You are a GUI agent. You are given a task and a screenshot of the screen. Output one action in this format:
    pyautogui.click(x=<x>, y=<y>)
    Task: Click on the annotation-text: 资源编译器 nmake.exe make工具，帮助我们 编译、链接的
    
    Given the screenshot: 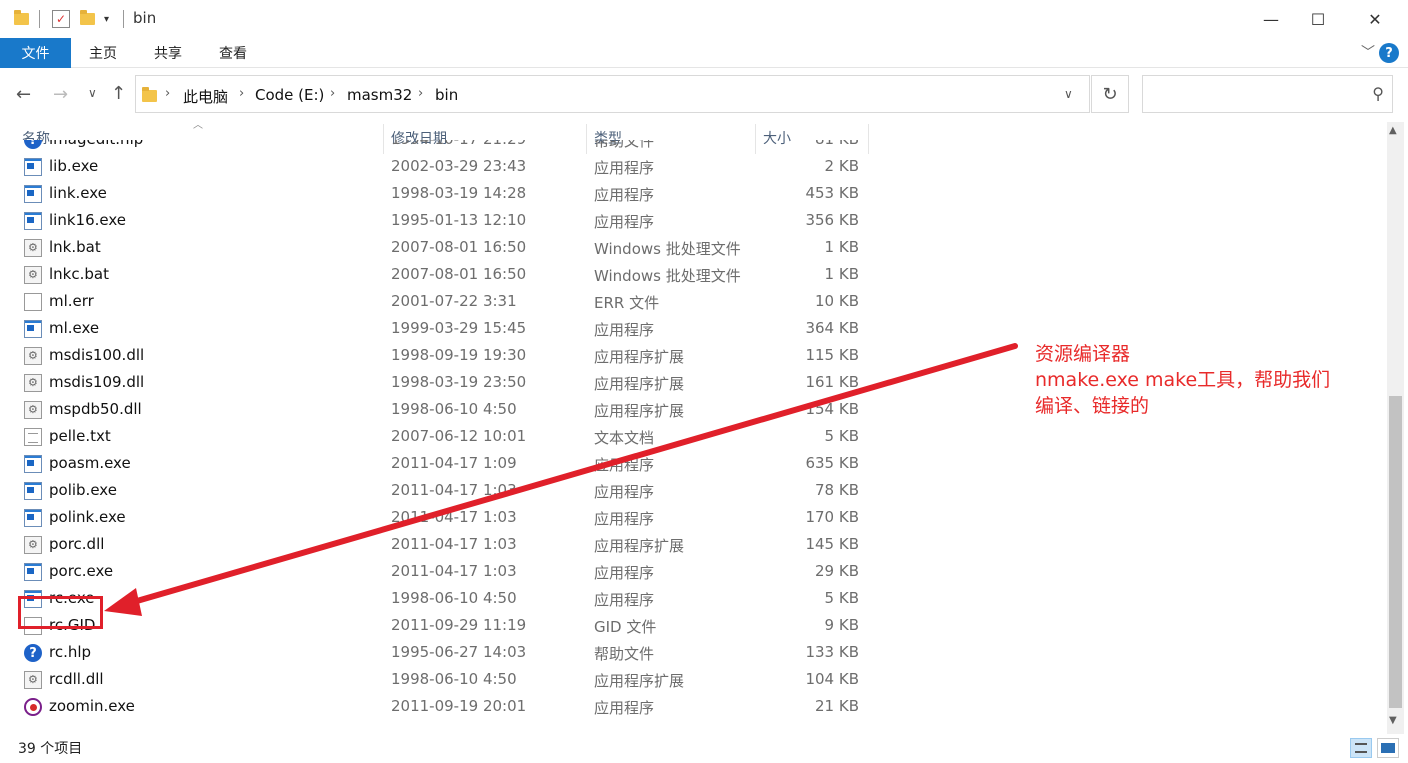 What is the action you would take?
    pyautogui.click(x=1182, y=380)
    